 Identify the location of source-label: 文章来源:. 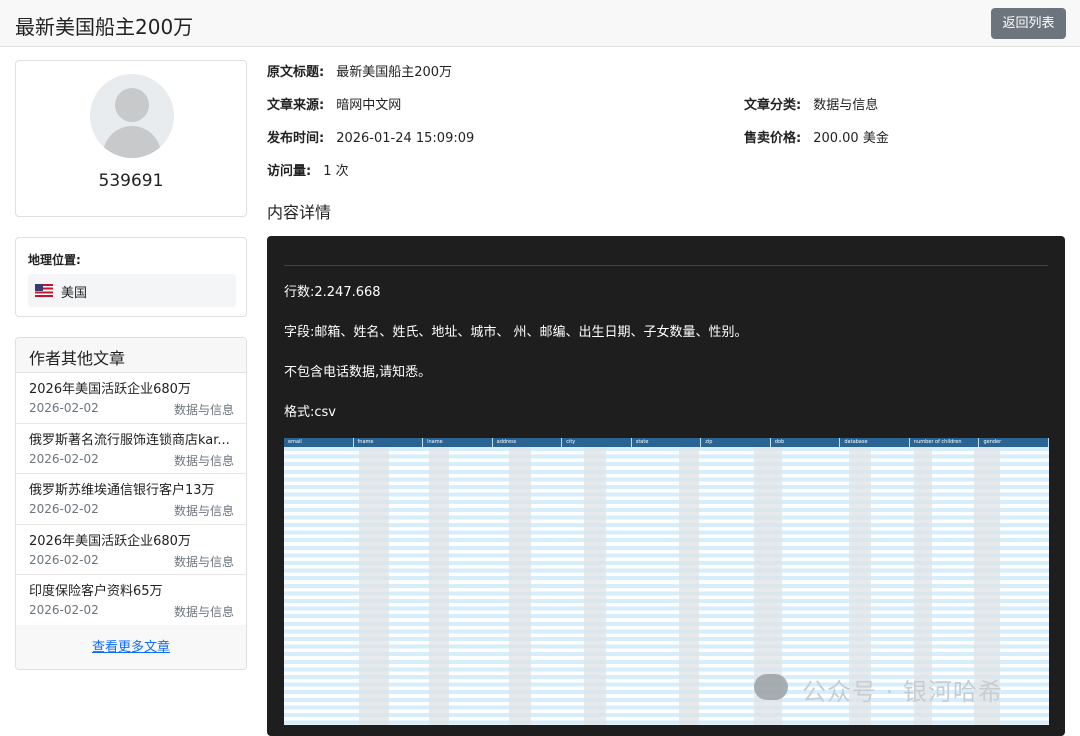
(296, 105).